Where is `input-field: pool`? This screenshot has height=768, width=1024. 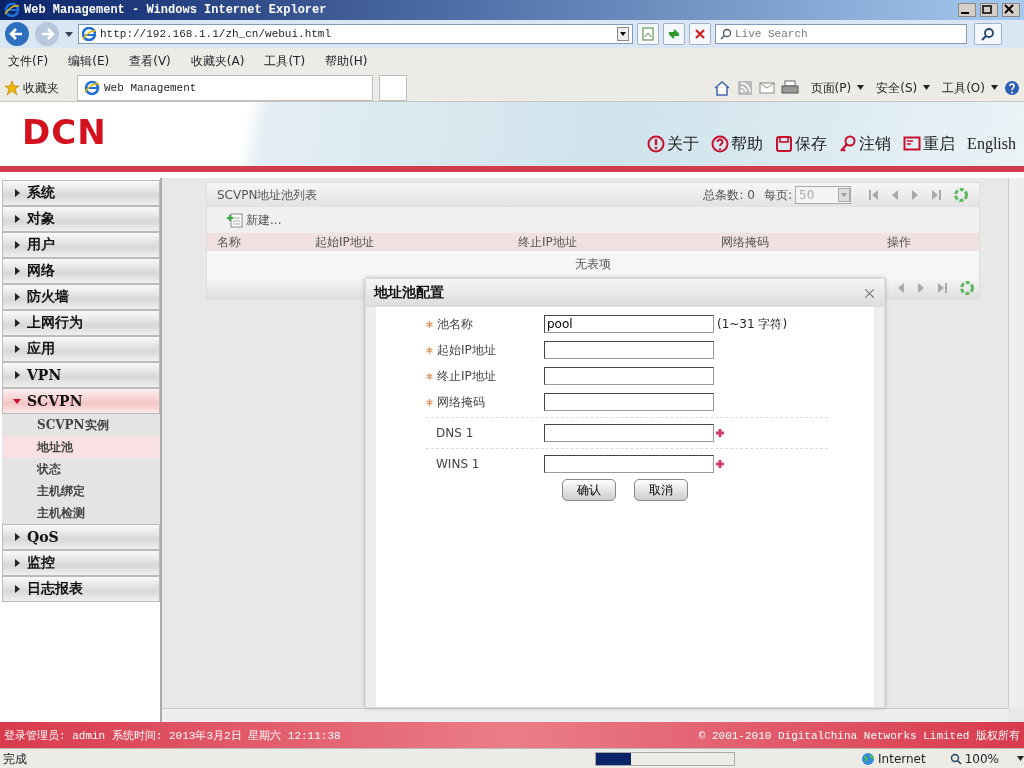
input-field: pool is located at coordinates (629, 324).